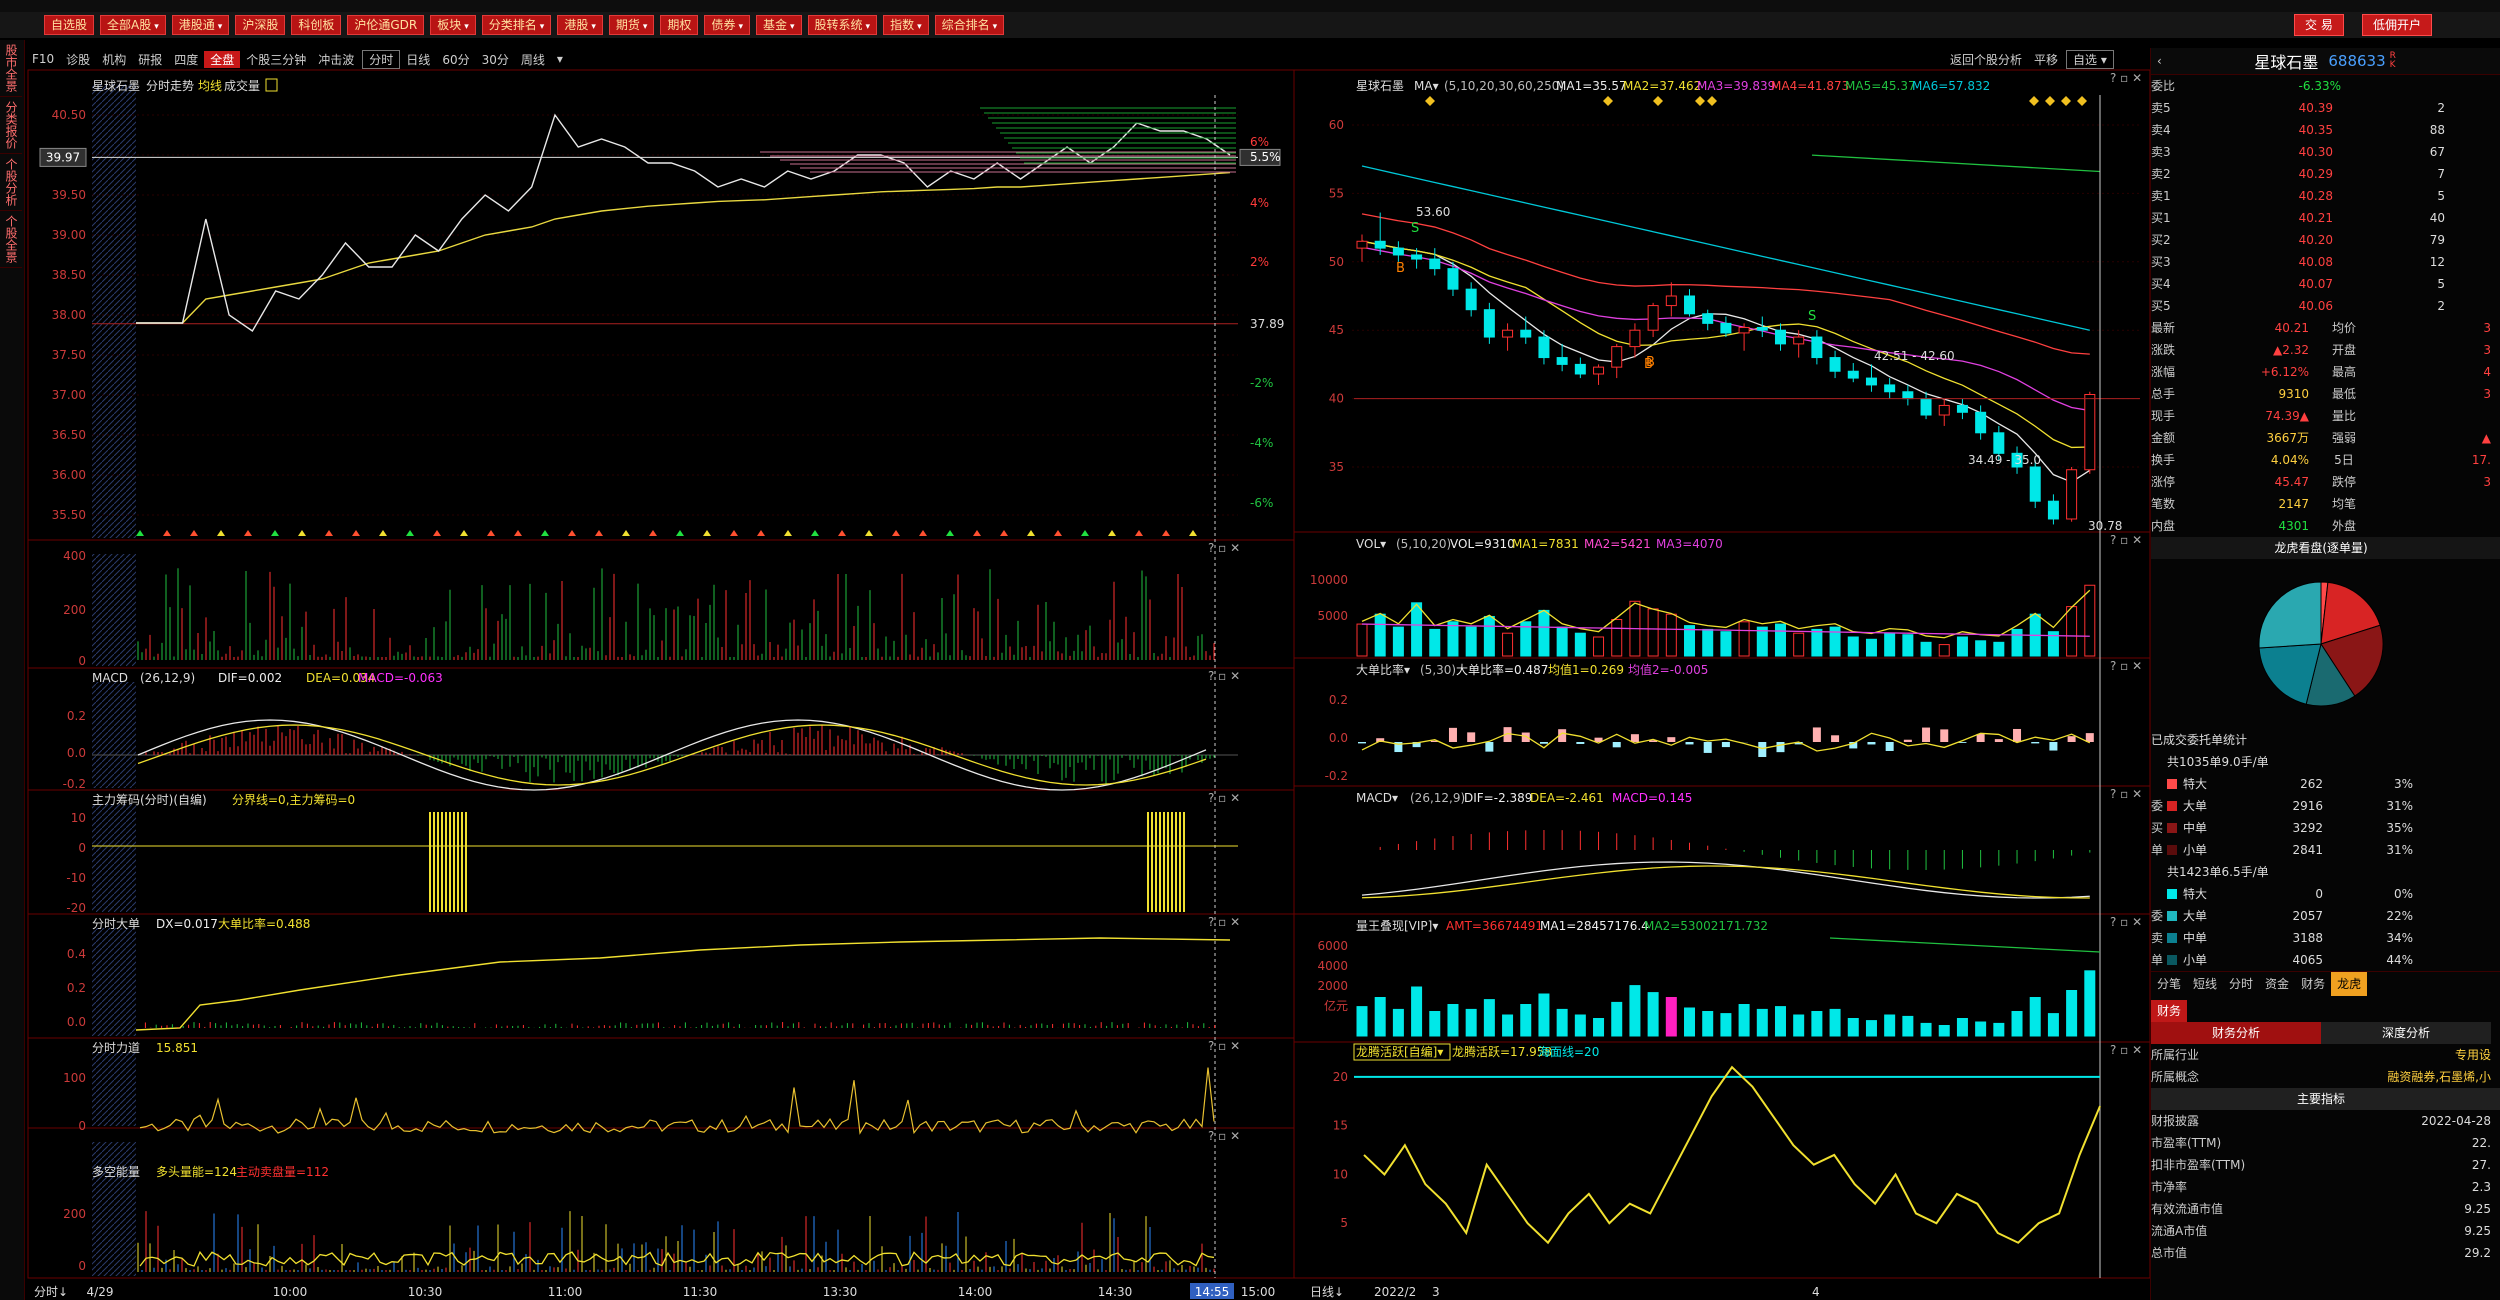 The width and height of the screenshot is (2500, 1300). Describe the element at coordinates (1700, 101) in the screenshot. I see `signal-diamond` at that location.